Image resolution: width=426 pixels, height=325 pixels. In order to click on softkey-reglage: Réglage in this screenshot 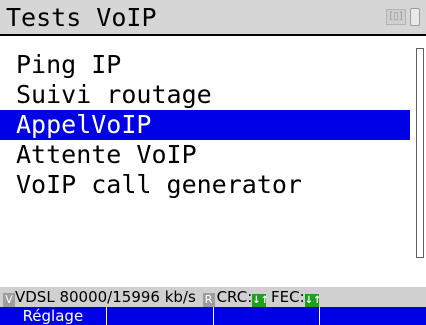, I will do `click(53, 316)`.